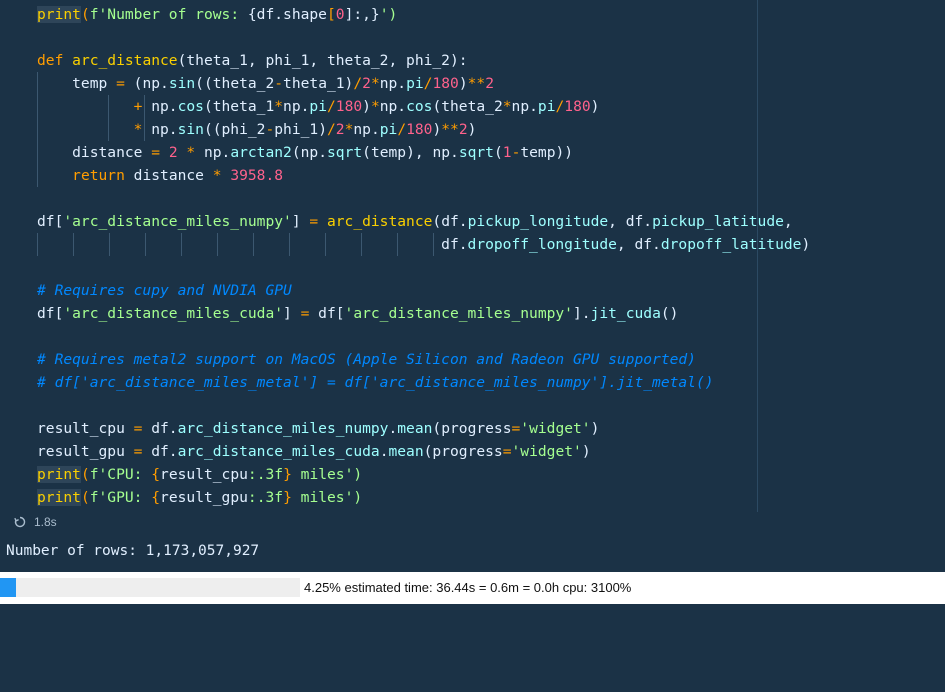 The width and height of the screenshot is (945, 692). I want to click on code-token: theta_1), so click(318, 83).